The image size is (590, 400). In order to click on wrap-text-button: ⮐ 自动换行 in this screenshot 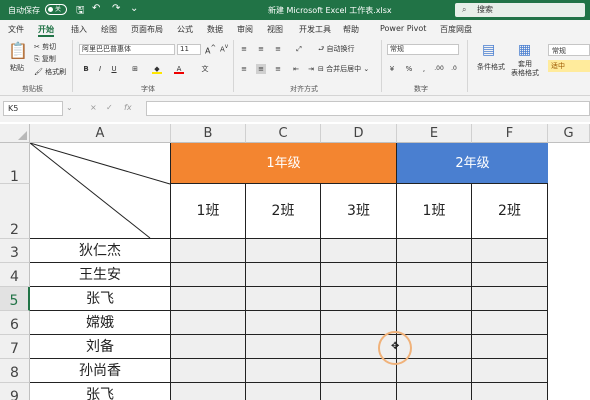, I will do `click(336, 50)`.